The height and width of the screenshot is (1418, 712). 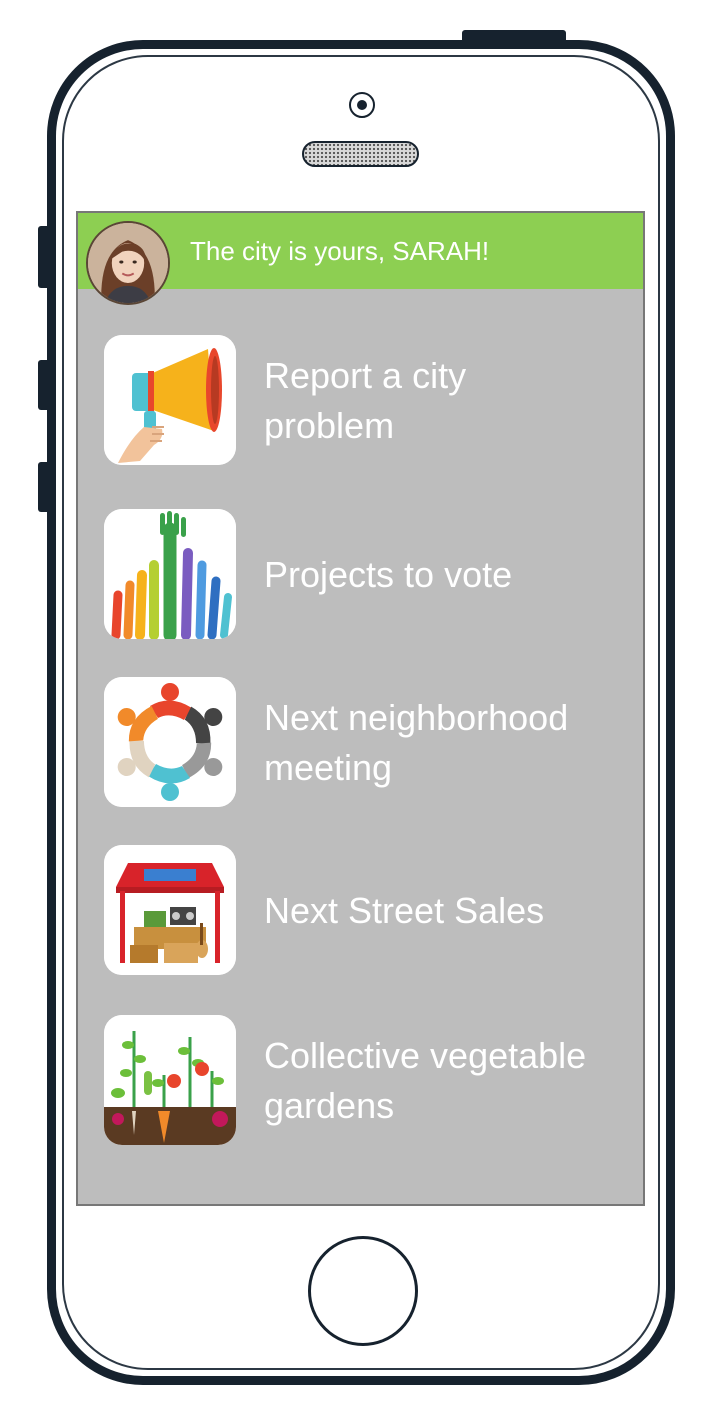 I want to click on megaphone-icon, so click(x=170, y=400).